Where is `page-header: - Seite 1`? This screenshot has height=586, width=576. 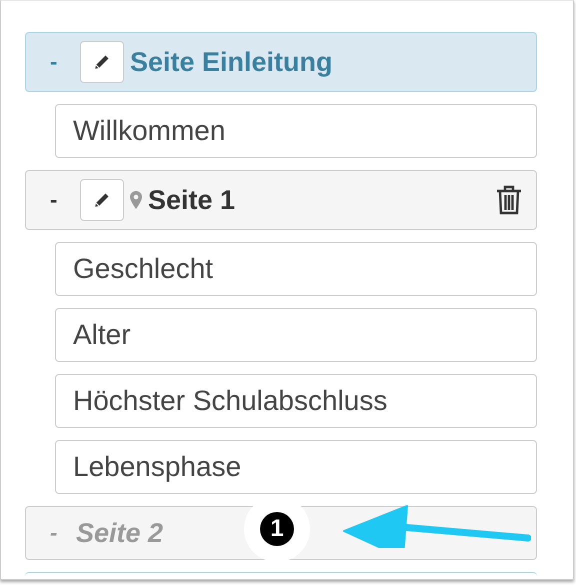
page-header: - Seite 1 is located at coordinates (281, 200).